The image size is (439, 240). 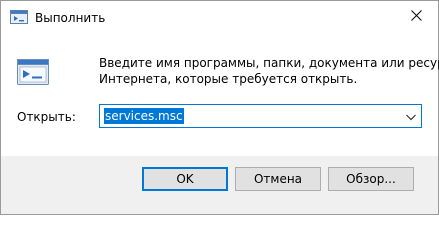 What do you see at coordinates (228, 79) in the screenshot?
I see `description-line: Интернета, которые требуется открыть.` at bounding box center [228, 79].